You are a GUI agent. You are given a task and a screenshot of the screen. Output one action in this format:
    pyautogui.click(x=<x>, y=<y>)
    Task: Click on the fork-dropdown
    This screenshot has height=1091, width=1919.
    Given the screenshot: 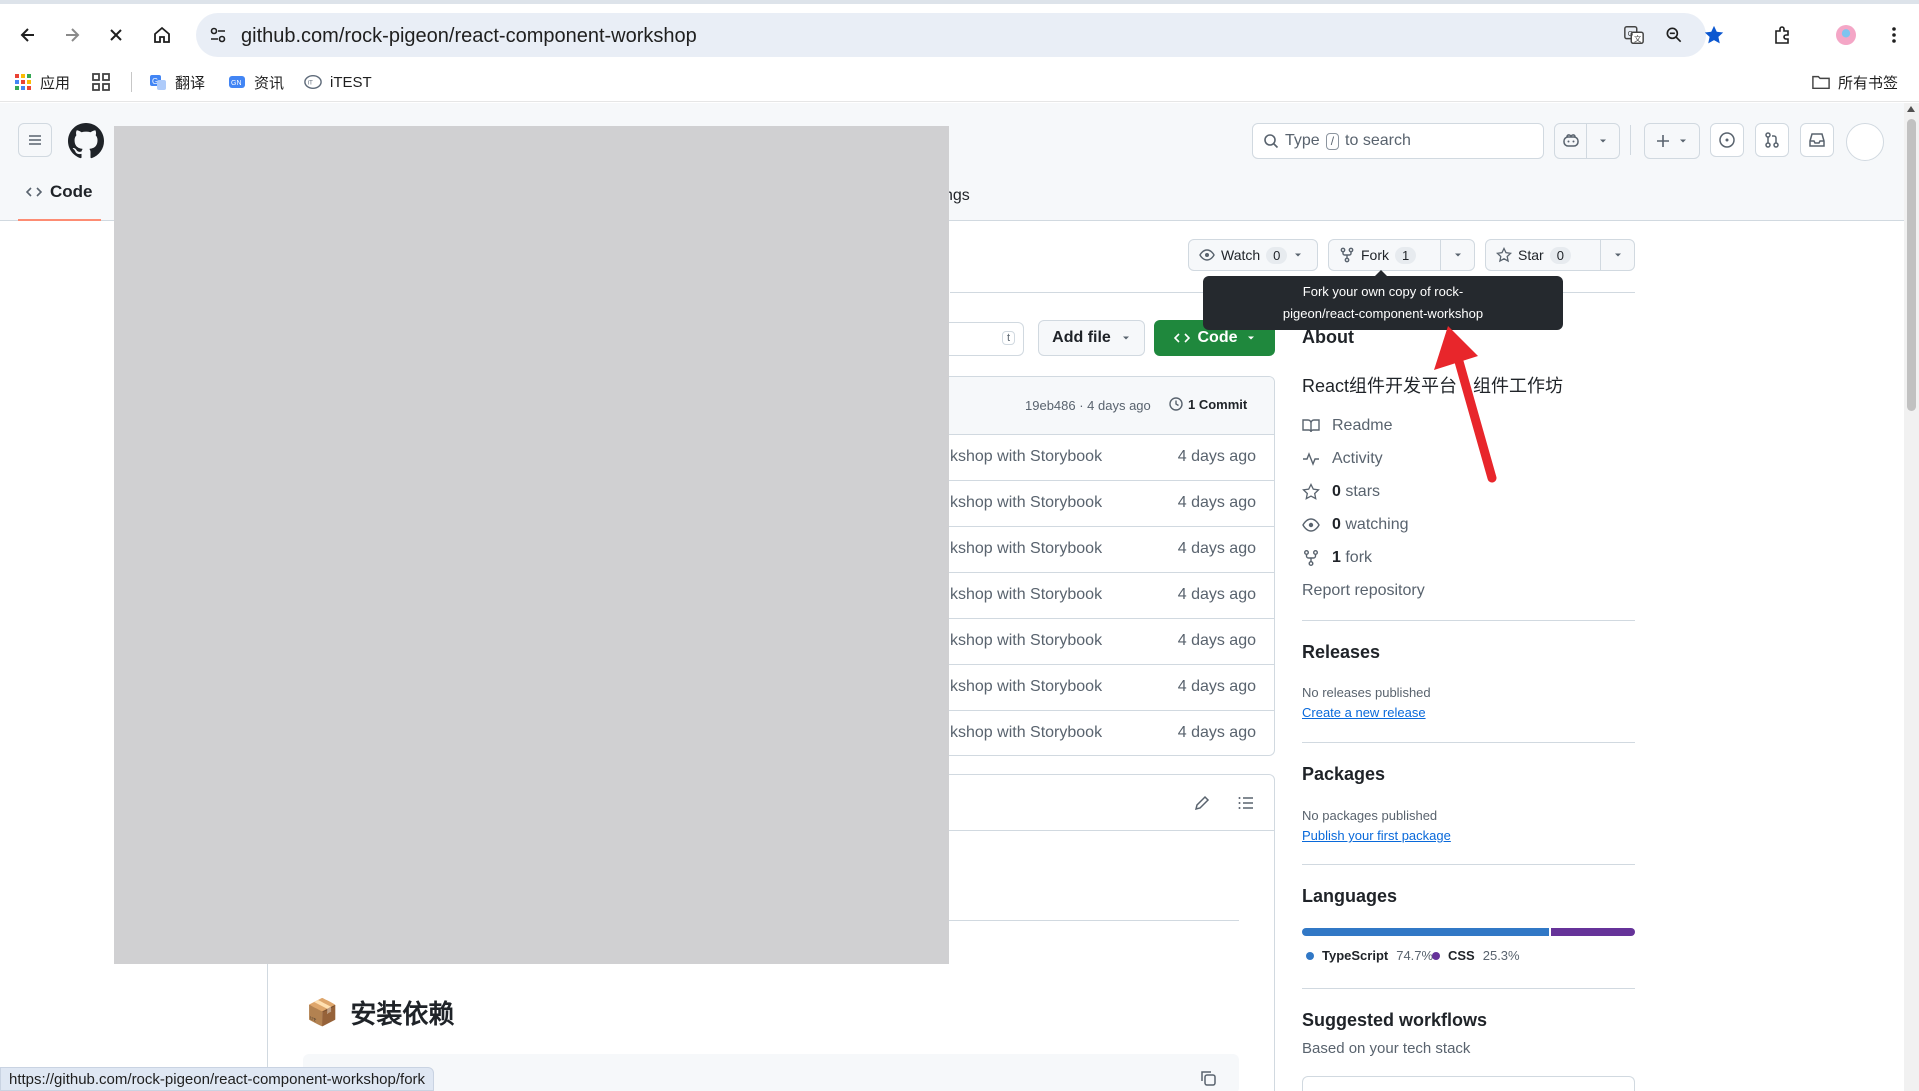 What is the action you would take?
    pyautogui.click(x=1457, y=255)
    